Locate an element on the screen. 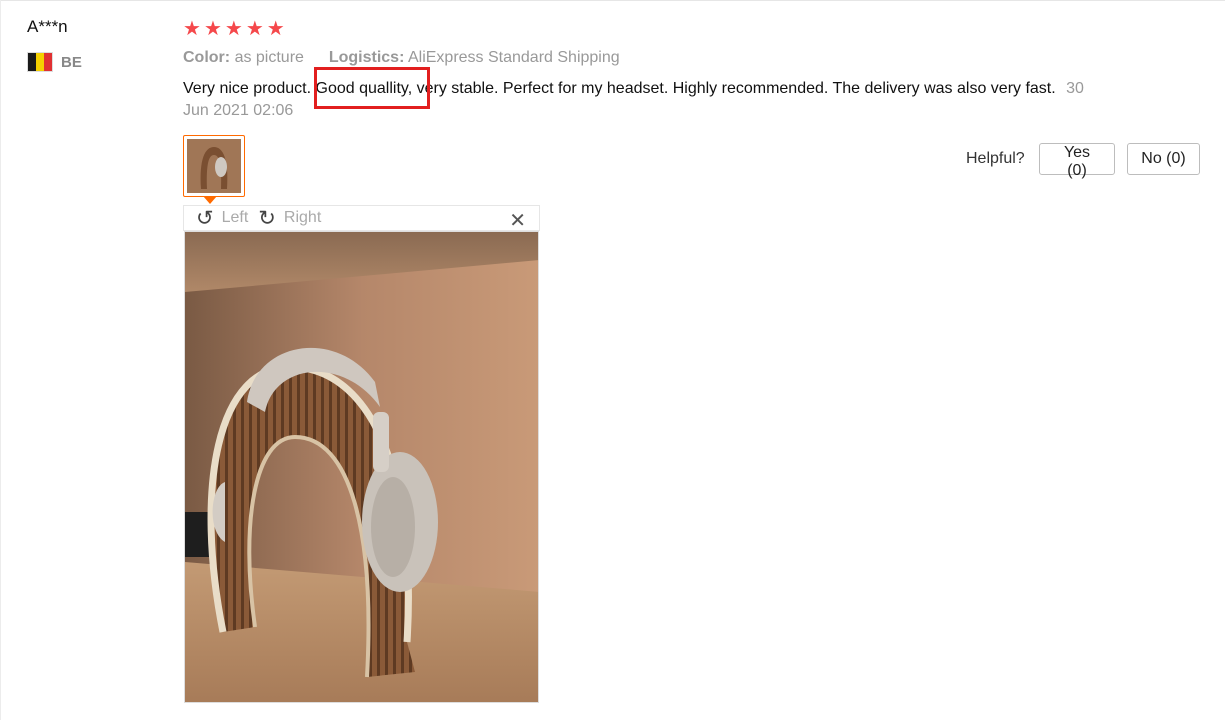 The width and height of the screenshot is (1225, 720). review-photo-thumbnail is located at coordinates (214, 166).